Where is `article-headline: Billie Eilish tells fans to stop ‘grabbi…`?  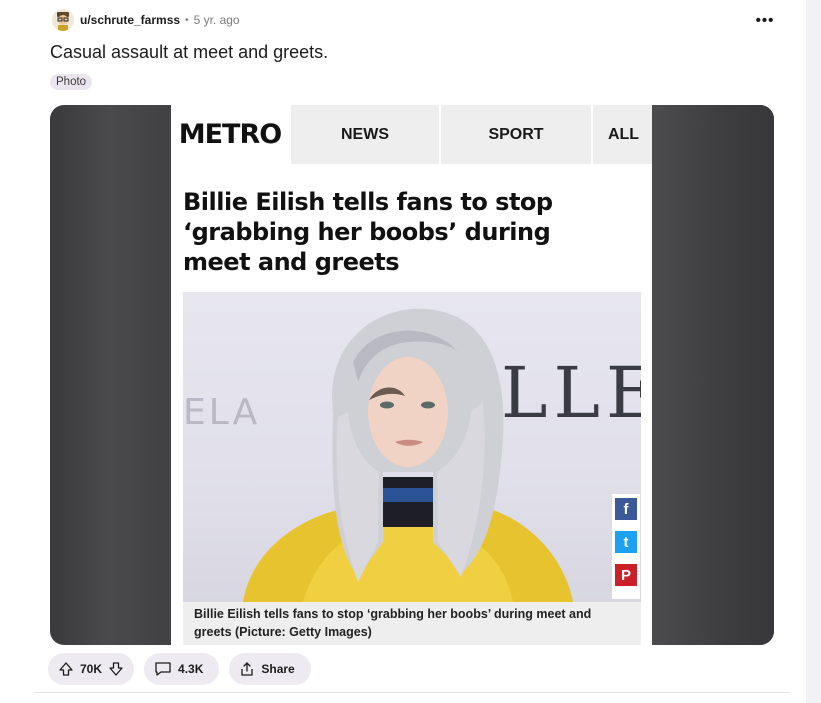
article-headline: Billie Eilish tells fans to stop ‘grabbi… is located at coordinates (368, 232).